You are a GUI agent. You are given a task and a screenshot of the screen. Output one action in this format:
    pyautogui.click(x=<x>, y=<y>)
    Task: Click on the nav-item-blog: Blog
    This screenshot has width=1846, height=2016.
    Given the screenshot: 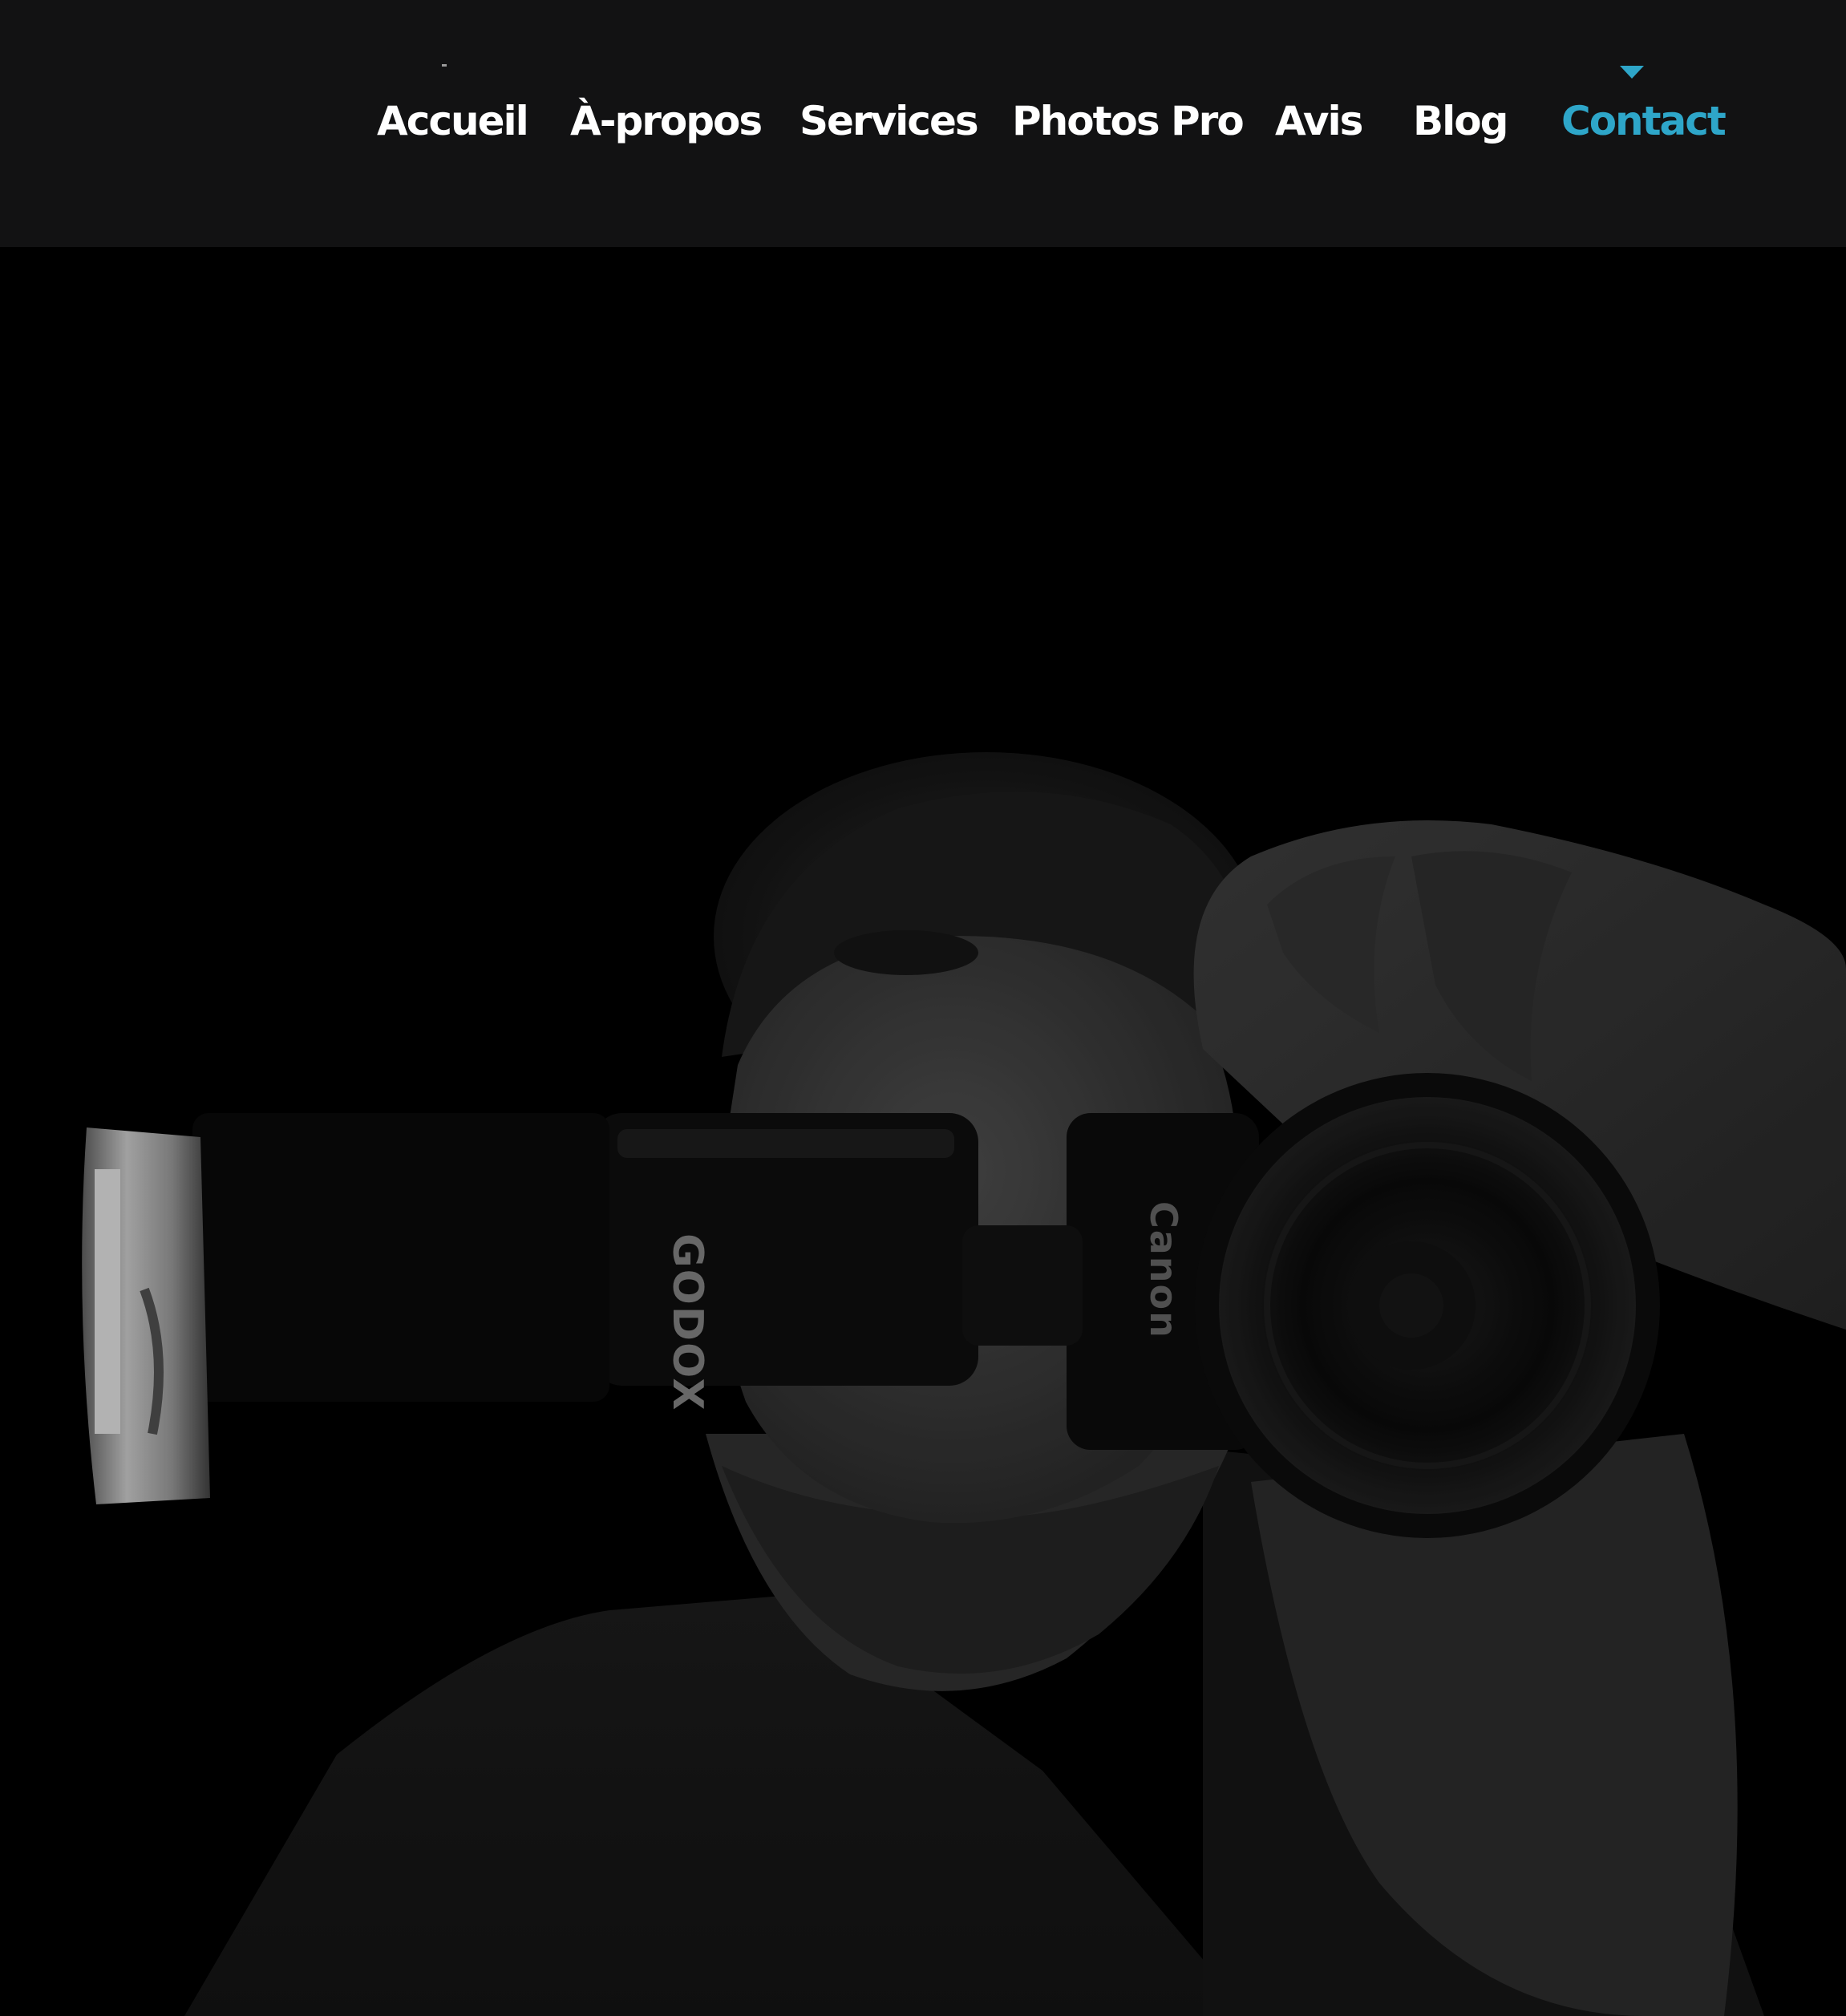 What is the action you would take?
    pyautogui.click(x=1461, y=121)
    